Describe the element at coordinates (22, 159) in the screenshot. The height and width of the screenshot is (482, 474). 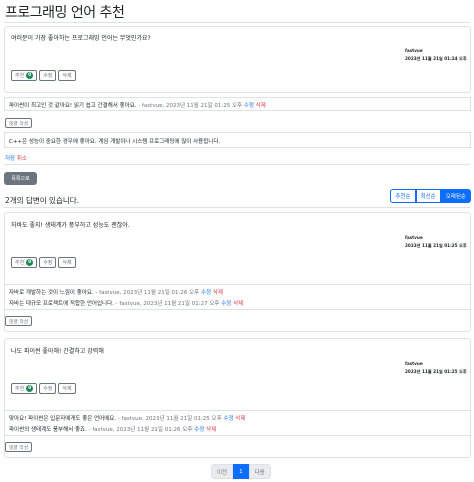
I see `comment-cancel-link: 취소` at that location.